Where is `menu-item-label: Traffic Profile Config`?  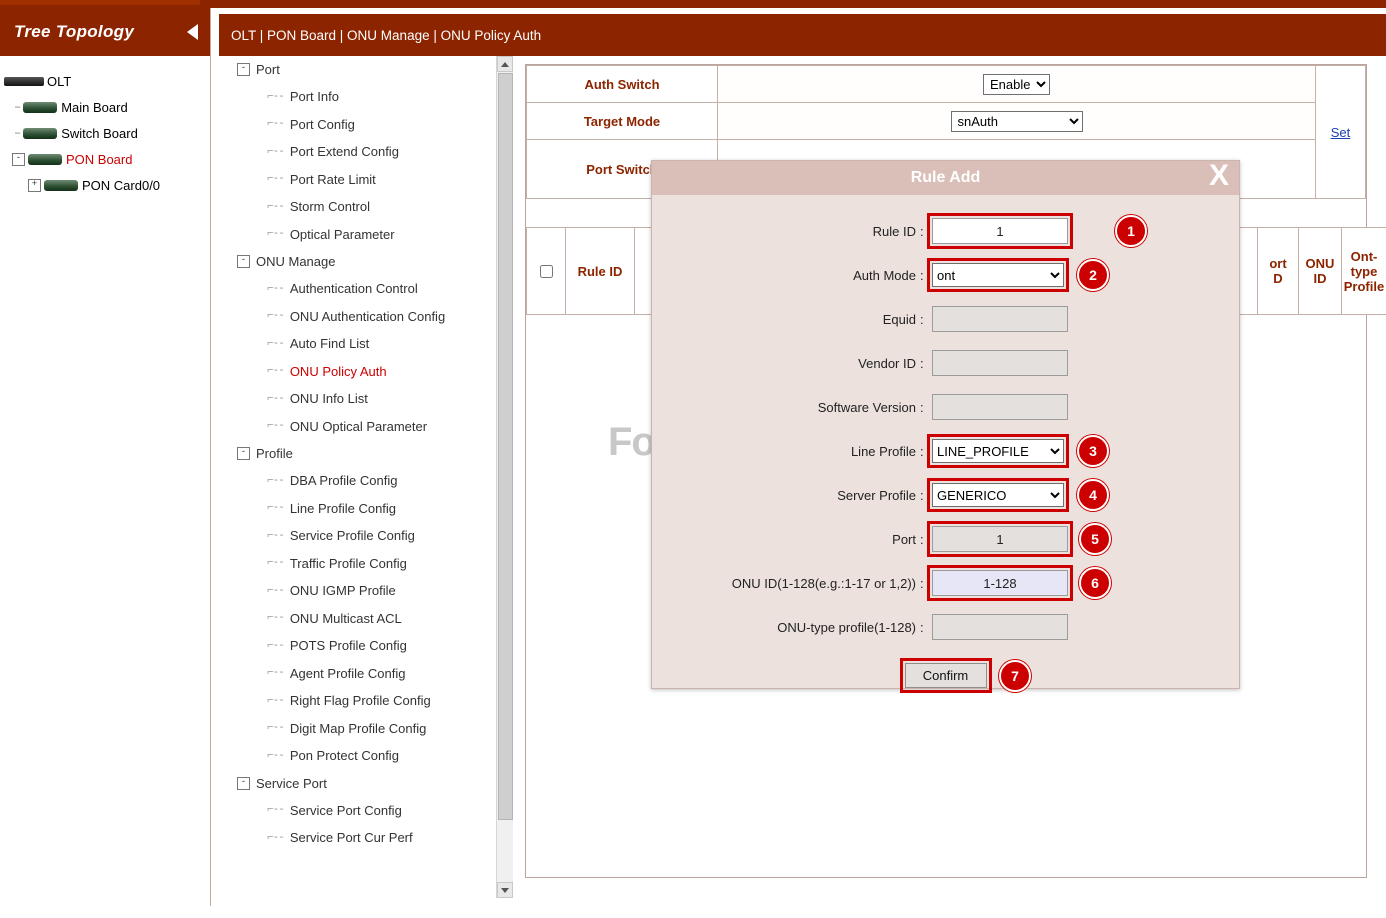 menu-item-label: Traffic Profile Config is located at coordinates (348, 563).